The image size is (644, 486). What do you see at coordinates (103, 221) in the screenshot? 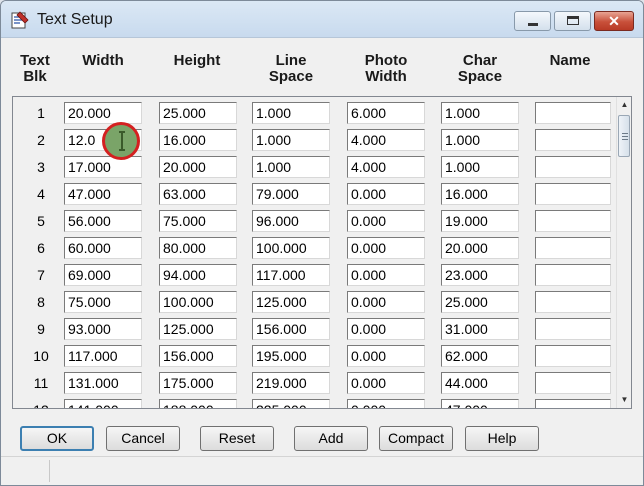
I see `width-field: 56.000` at bounding box center [103, 221].